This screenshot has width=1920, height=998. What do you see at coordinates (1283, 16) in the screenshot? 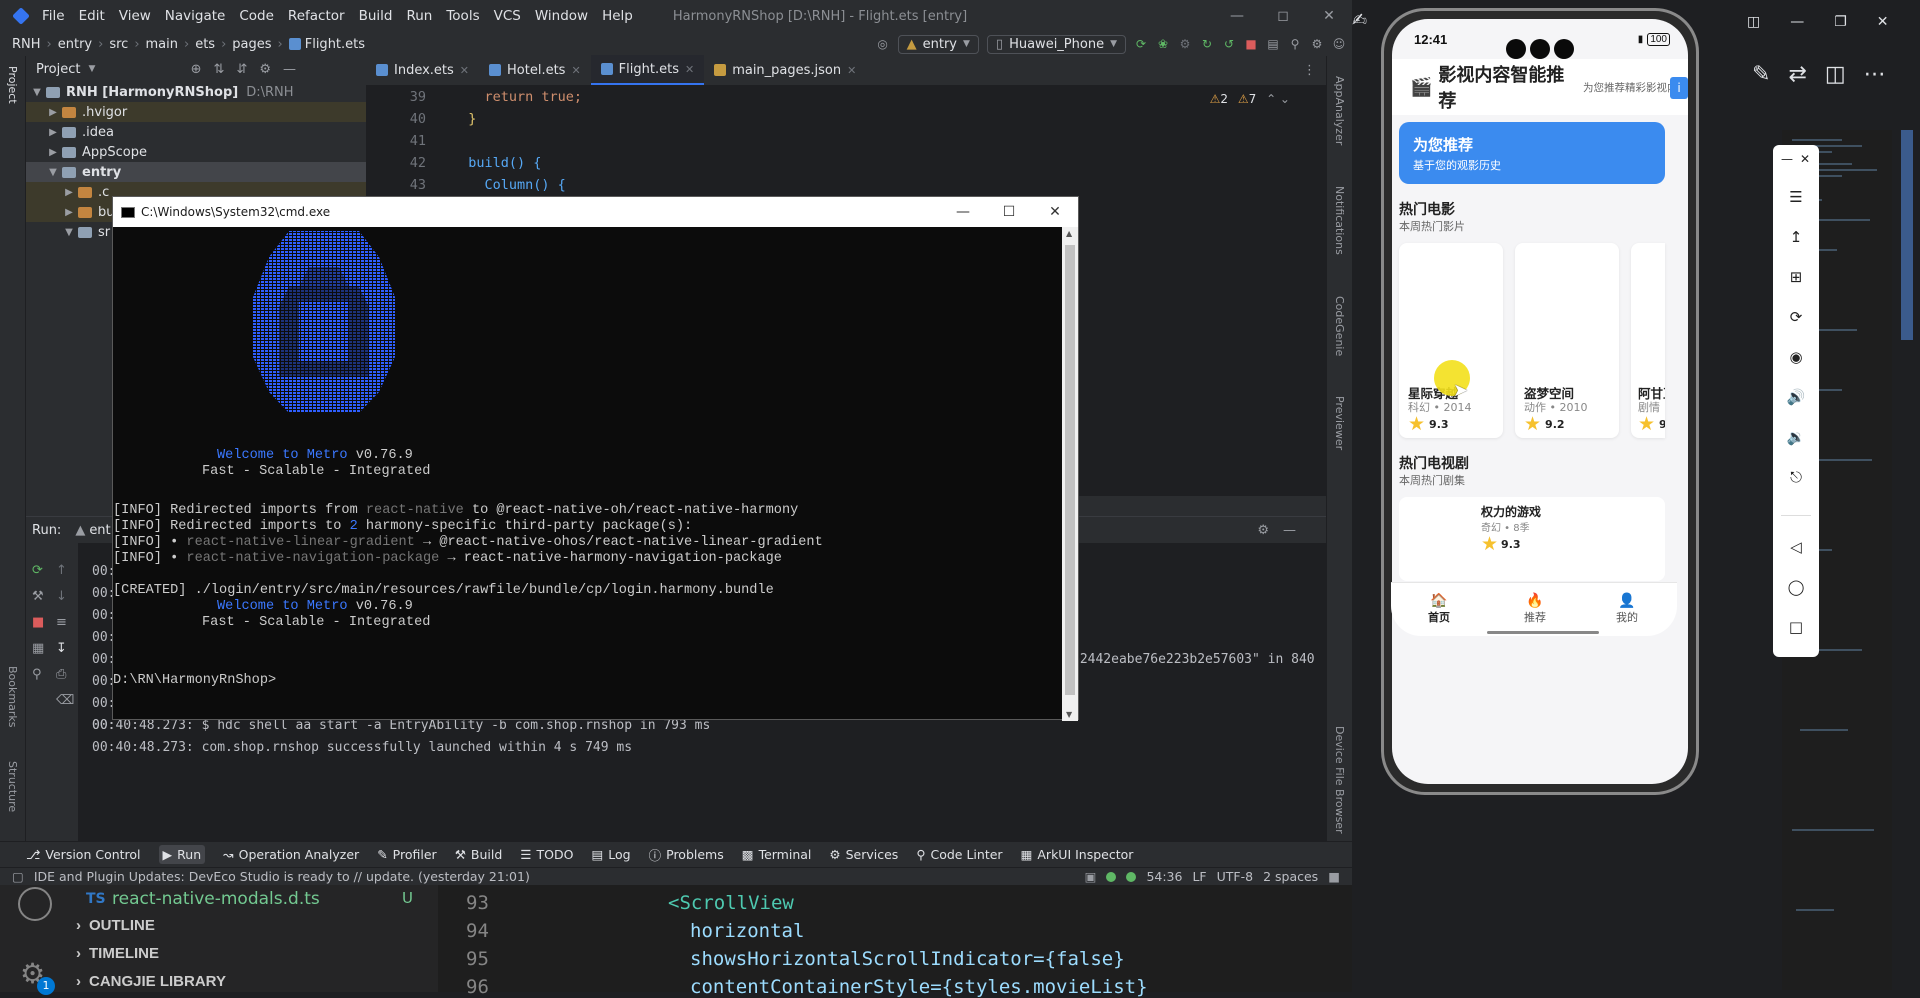
I see `maximize-icon: ◻` at bounding box center [1283, 16].